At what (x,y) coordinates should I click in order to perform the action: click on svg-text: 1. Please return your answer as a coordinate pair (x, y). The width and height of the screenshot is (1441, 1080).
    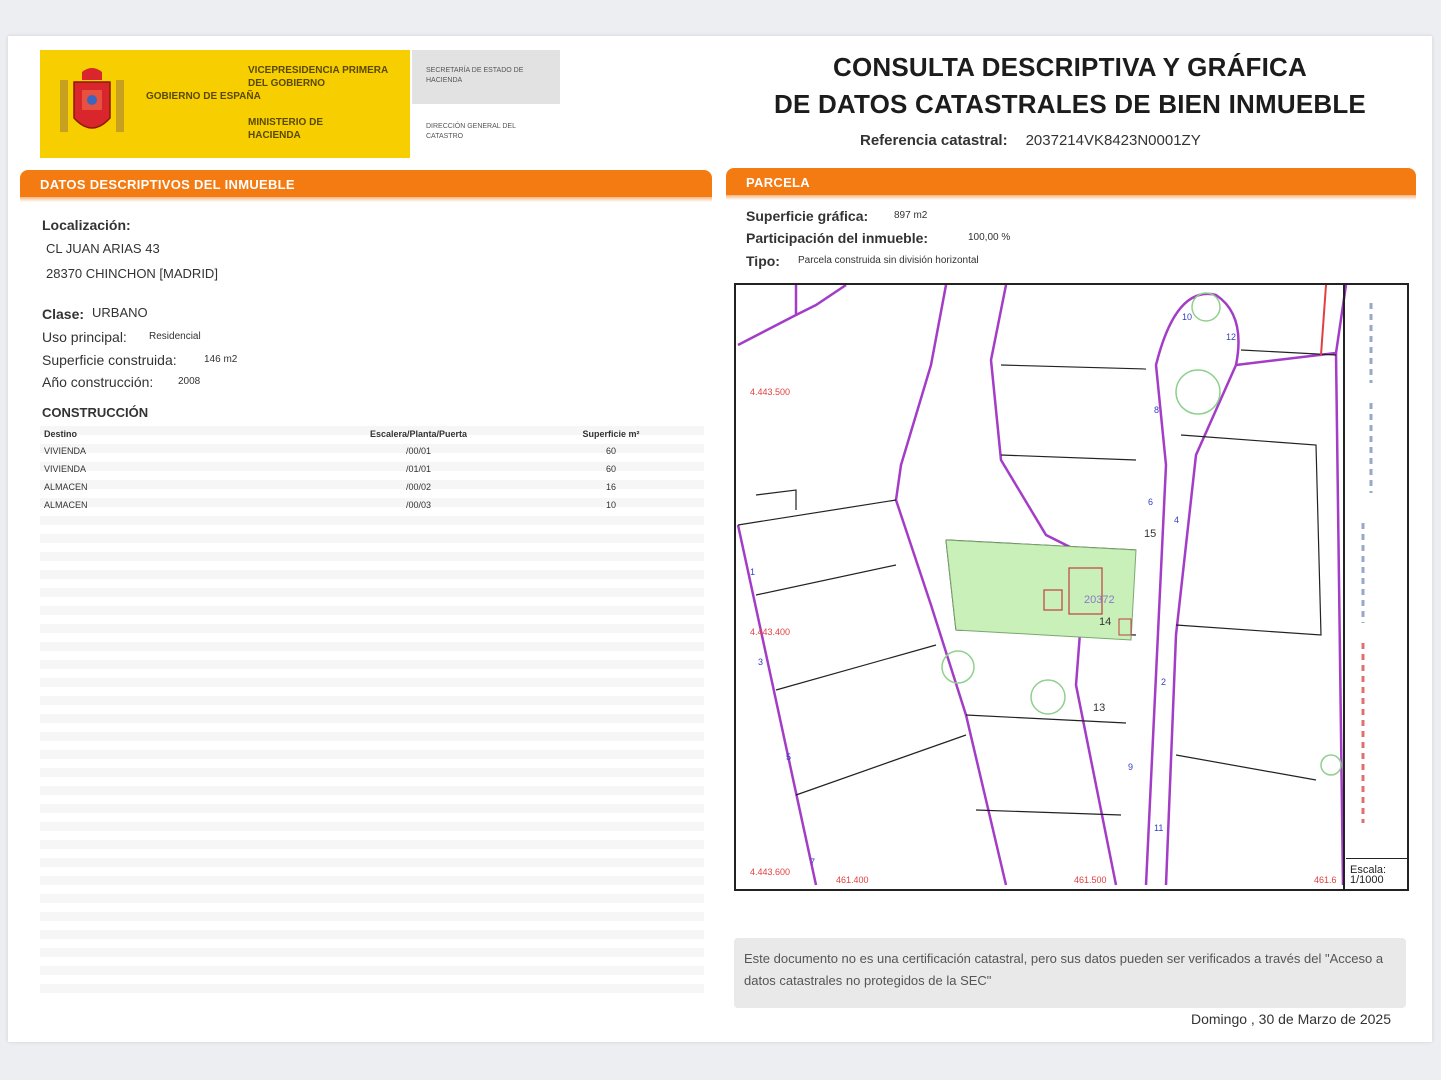
    Looking at the image, I should click on (752, 572).